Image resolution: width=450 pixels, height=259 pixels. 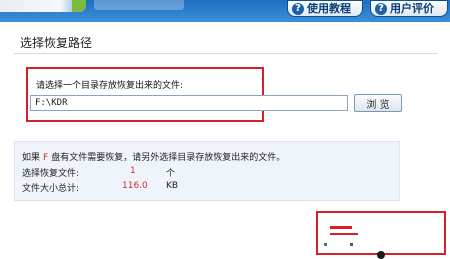 I want to click on selected-files-count: 1, so click(x=133, y=171).